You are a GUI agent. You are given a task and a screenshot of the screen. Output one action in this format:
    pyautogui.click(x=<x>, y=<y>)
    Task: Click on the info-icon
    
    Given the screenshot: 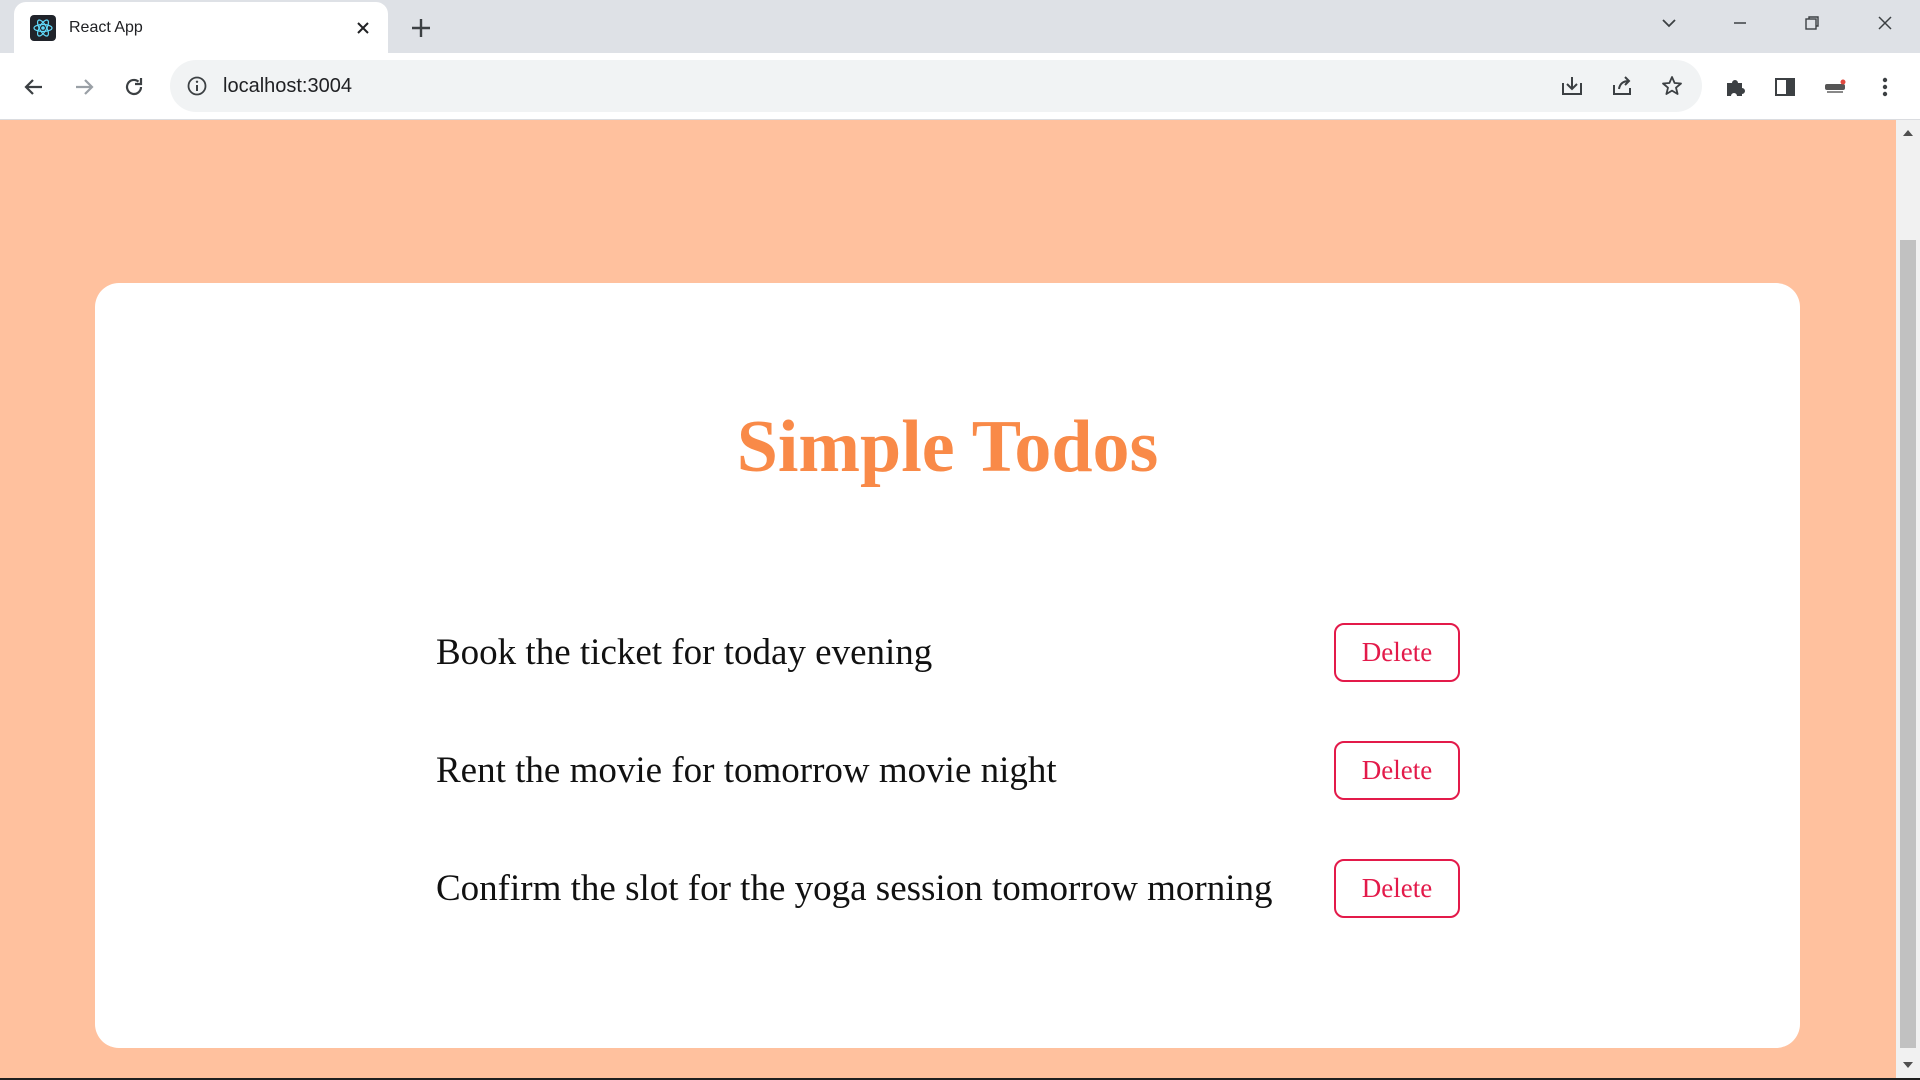 What is the action you would take?
    pyautogui.click(x=197, y=86)
    